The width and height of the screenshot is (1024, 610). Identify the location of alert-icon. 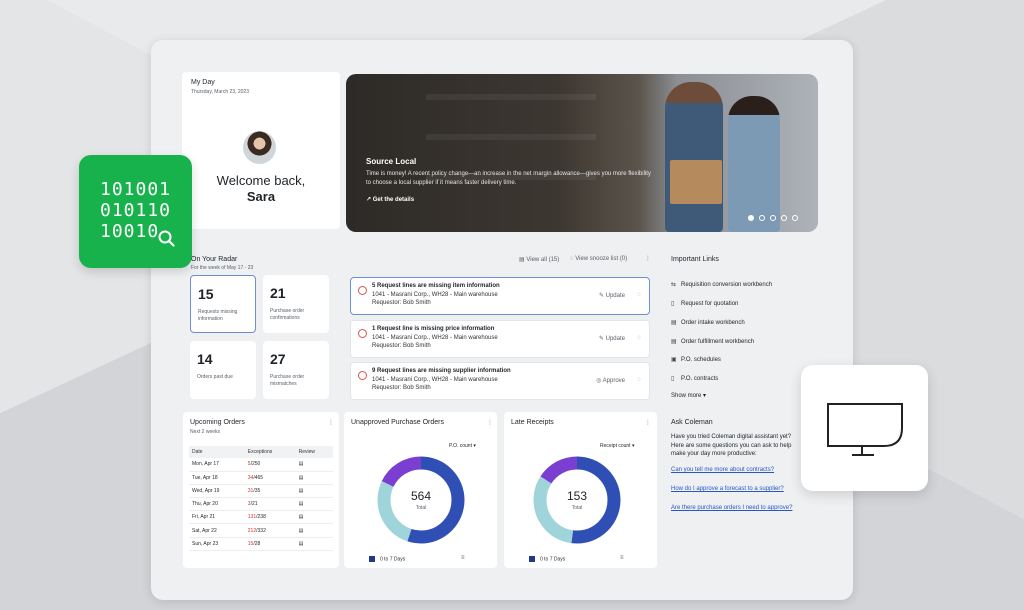
(362, 290).